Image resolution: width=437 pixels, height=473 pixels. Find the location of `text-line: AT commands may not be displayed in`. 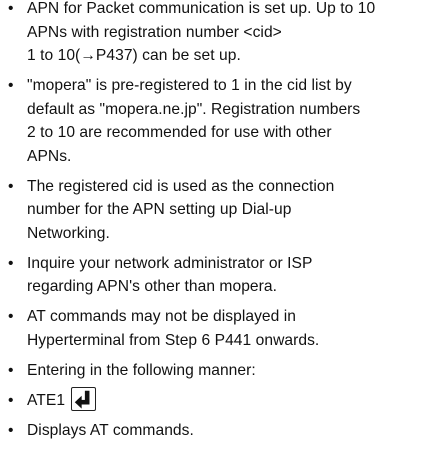

text-line: AT commands may not be displayed in is located at coordinates (161, 316).